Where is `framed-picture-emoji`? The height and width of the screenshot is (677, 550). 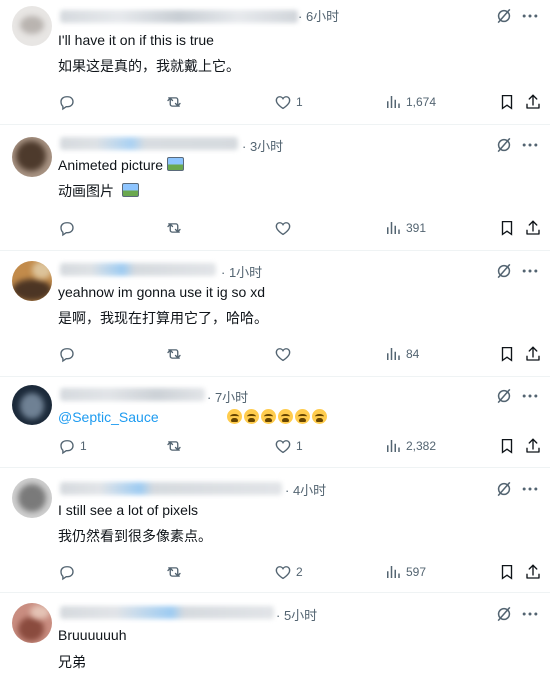 framed-picture-emoji is located at coordinates (130, 190).